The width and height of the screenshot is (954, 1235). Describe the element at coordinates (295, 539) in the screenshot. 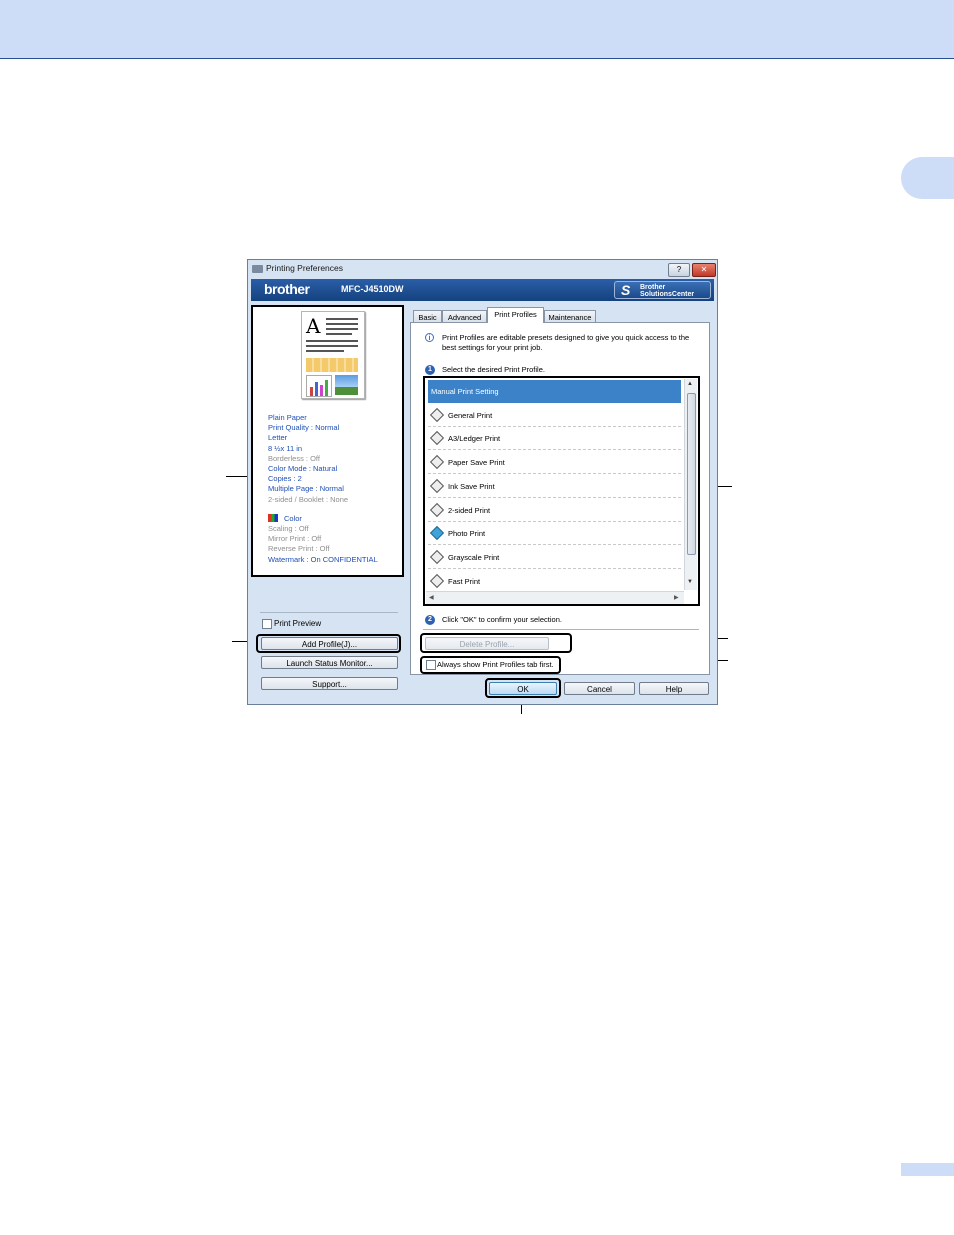

I see `setting-line: Mirror Print : Off` at that location.